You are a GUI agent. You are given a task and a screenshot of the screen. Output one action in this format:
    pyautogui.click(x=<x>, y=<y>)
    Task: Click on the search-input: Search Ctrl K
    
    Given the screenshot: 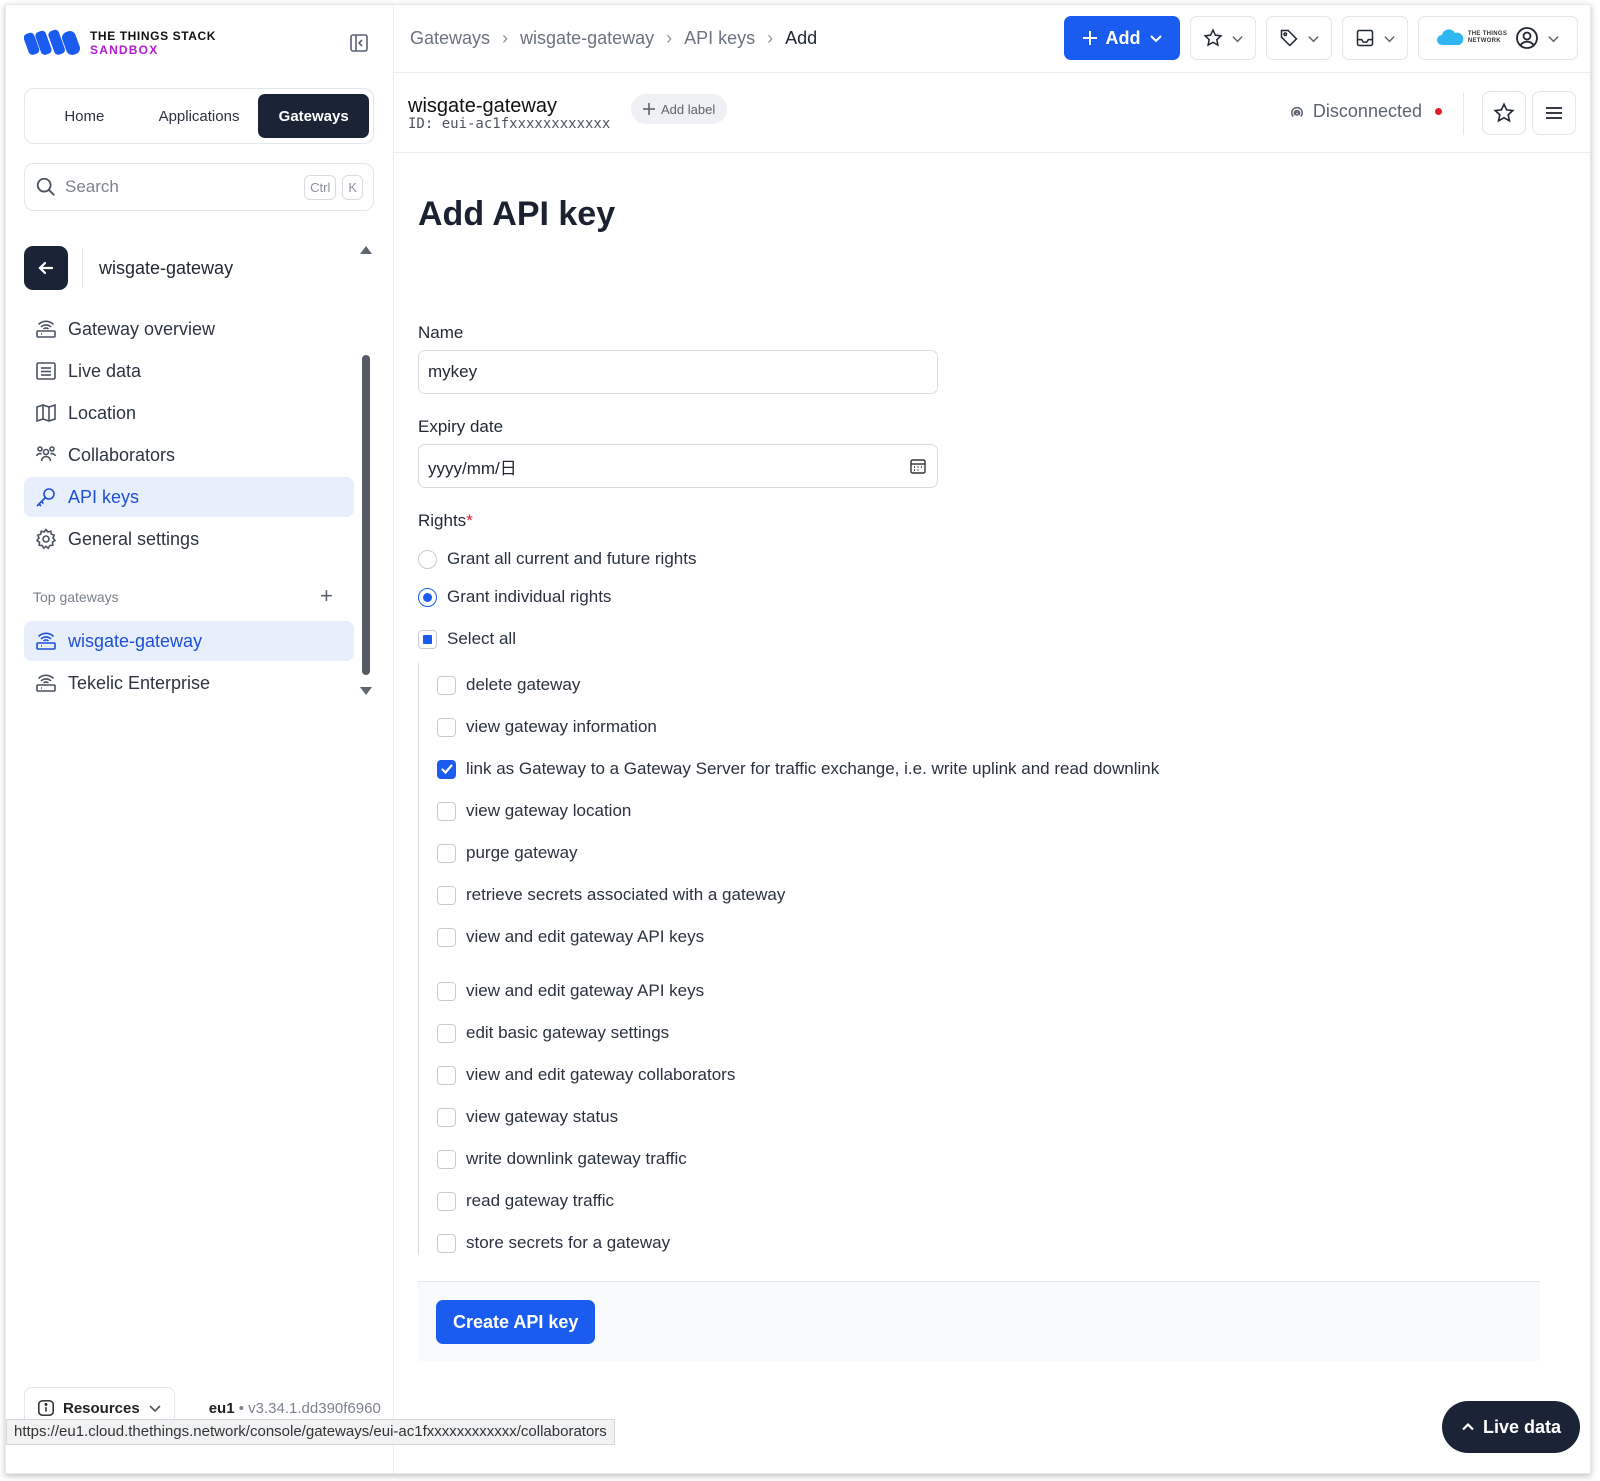 What is the action you would take?
    pyautogui.click(x=199, y=187)
    